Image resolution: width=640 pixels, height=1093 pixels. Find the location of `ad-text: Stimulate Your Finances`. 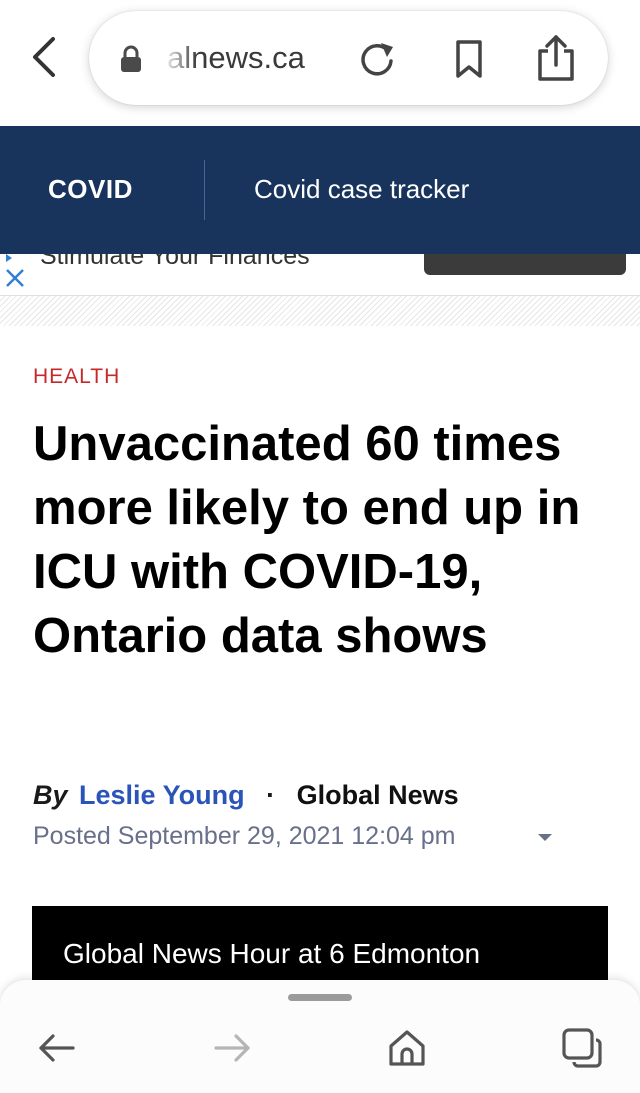

ad-text: Stimulate Your Finances is located at coordinates (175, 262).